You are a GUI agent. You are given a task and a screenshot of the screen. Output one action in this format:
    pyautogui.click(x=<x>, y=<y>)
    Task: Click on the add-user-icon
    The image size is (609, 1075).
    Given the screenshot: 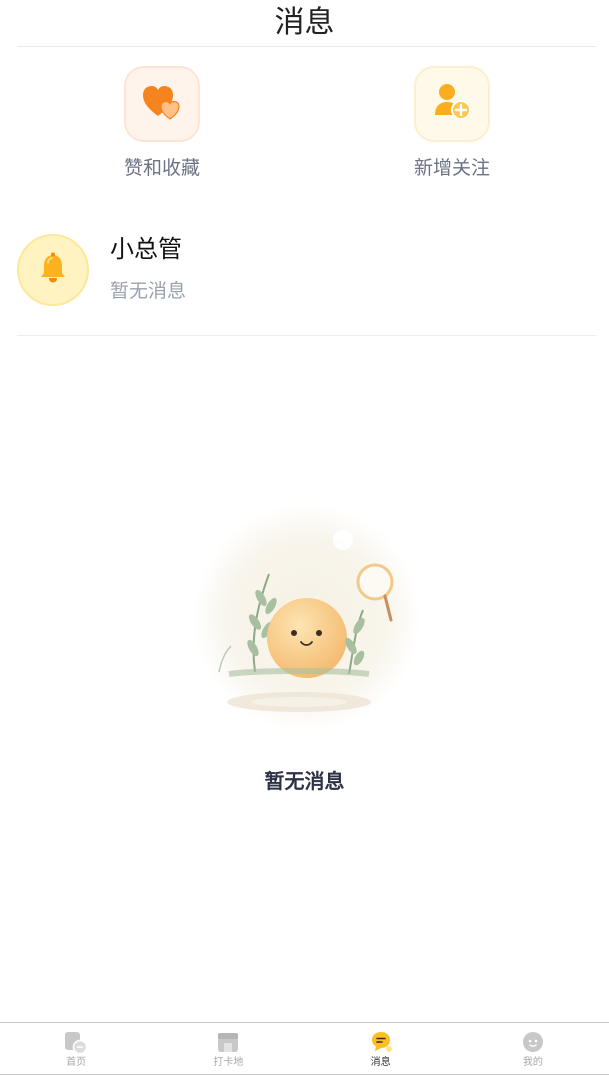 What is the action you would take?
    pyautogui.click(x=452, y=104)
    